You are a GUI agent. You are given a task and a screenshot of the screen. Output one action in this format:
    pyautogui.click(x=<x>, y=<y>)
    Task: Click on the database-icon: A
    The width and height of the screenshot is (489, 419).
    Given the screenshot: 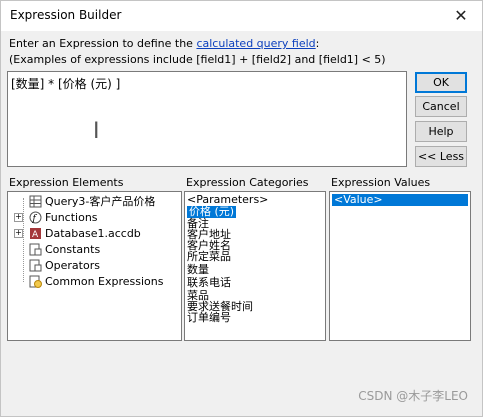 What is the action you would take?
    pyautogui.click(x=35, y=233)
    